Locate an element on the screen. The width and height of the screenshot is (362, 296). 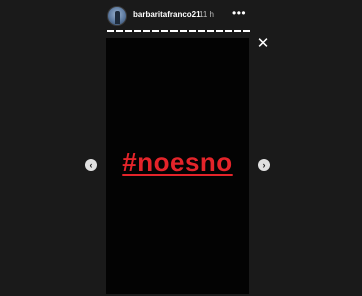
story-header: barbaritafranco21 11 h ••• is located at coordinates (178, 16).